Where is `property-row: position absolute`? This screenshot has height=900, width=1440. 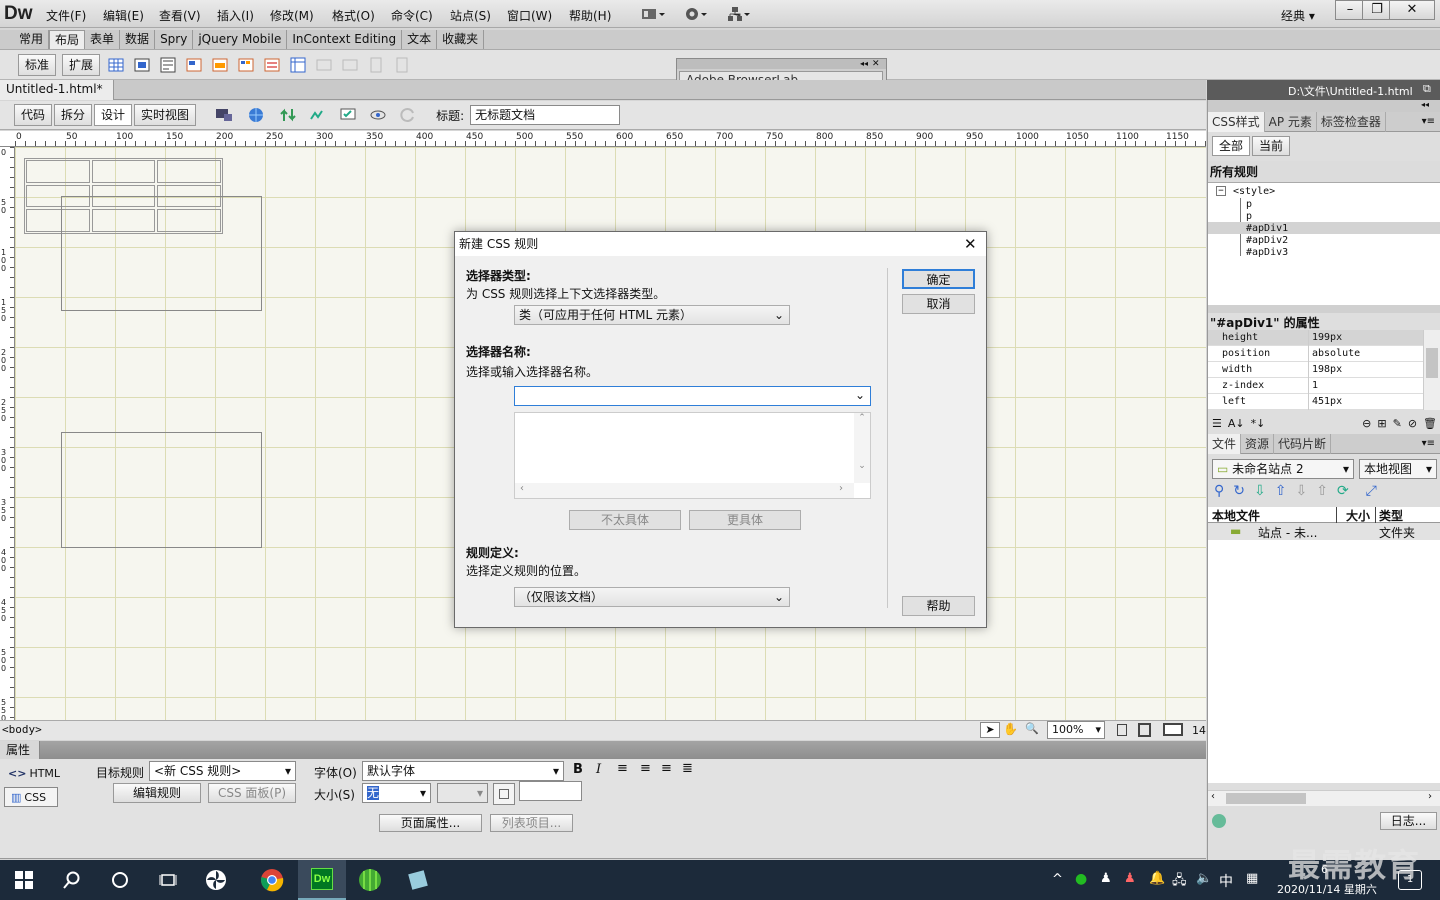
property-row: position absolute is located at coordinates (1315, 354).